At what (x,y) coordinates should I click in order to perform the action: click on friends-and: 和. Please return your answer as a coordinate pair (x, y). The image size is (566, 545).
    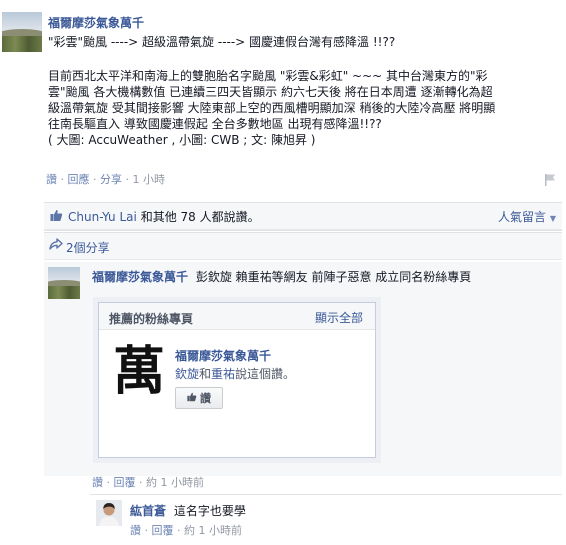
    Looking at the image, I should click on (205, 374).